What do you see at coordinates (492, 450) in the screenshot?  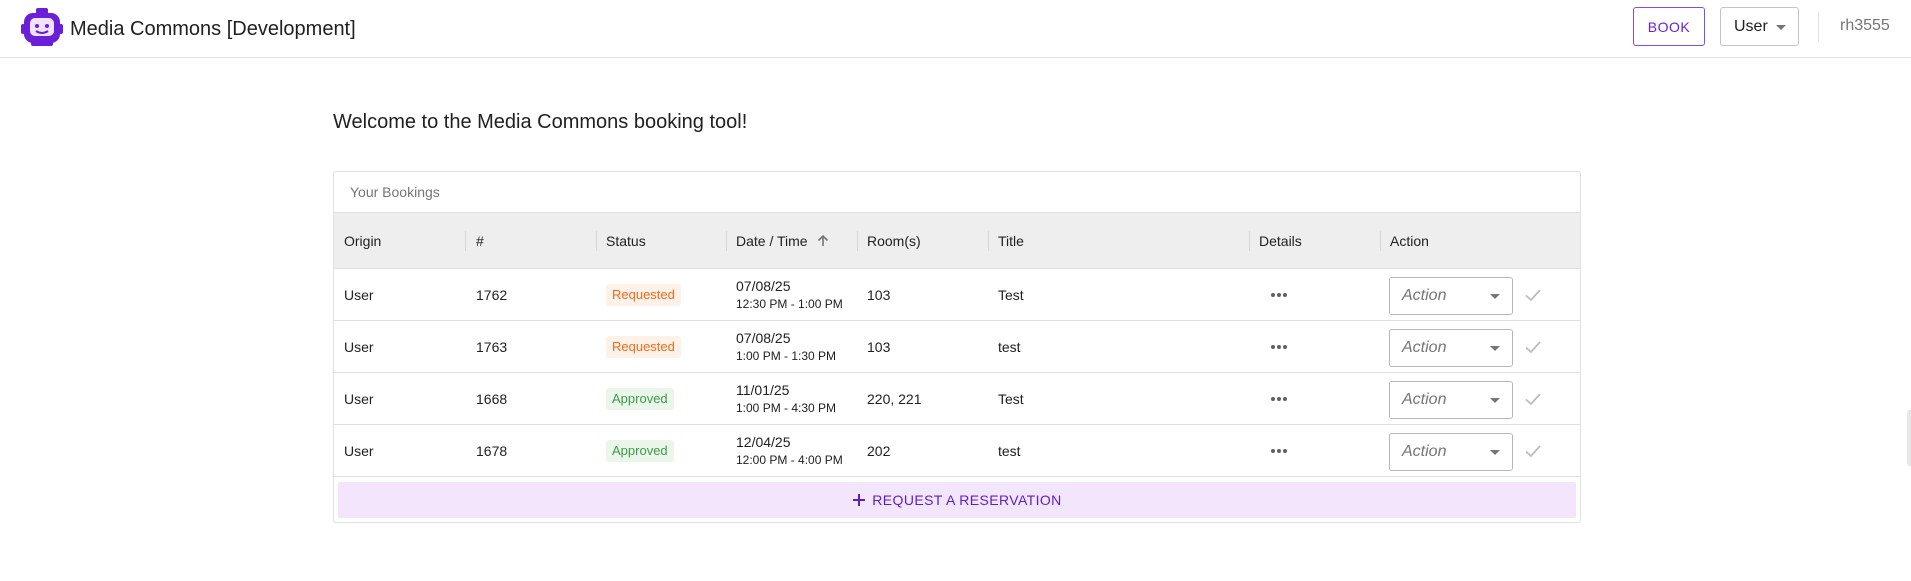 I see `number-cell: 1678` at bounding box center [492, 450].